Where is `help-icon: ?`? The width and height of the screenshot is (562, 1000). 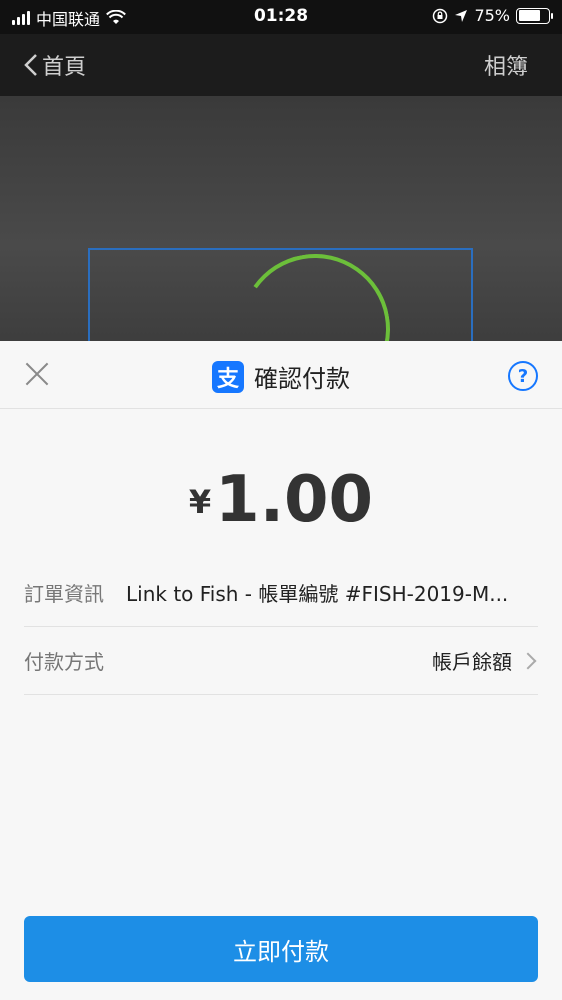
help-icon: ? is located at coordinates (523, 376).